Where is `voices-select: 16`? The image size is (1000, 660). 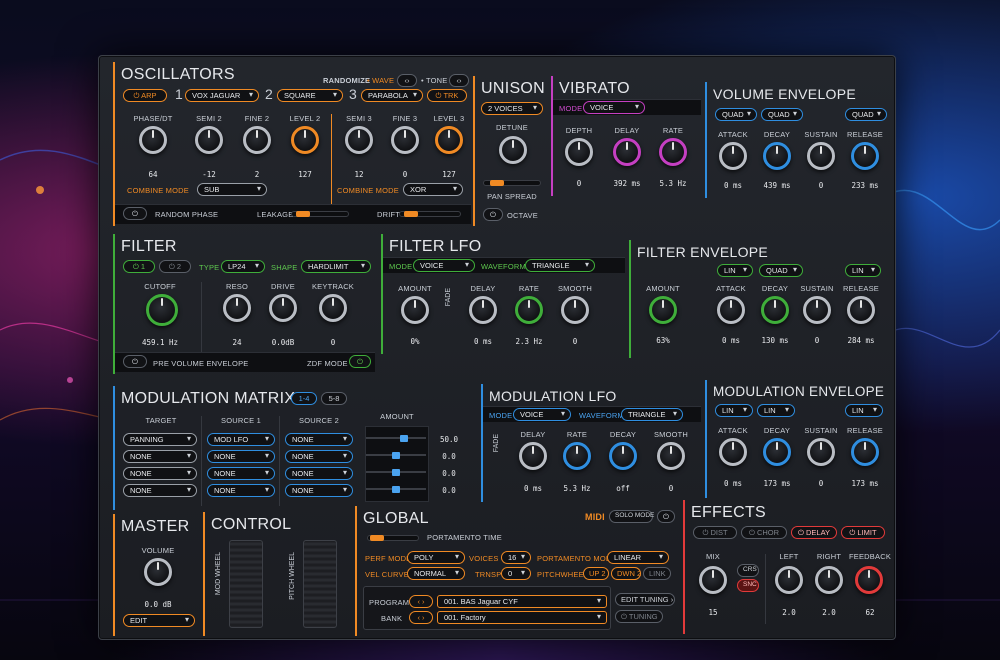
voices-select: 16 is located at coordinates (516, 557).